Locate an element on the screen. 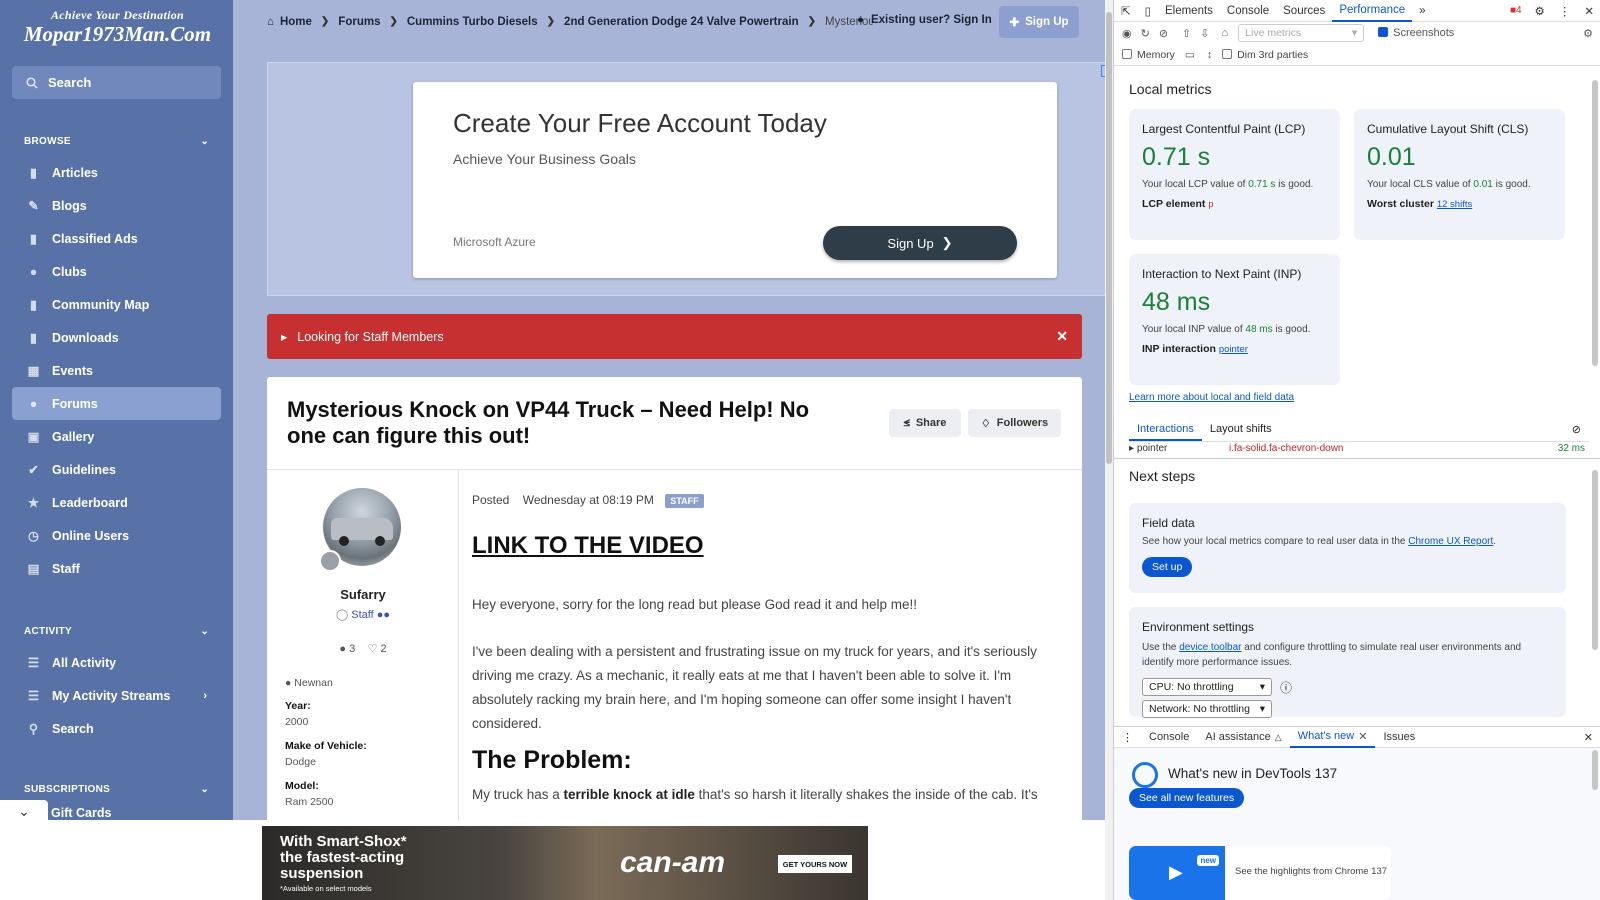 This screenshot has width=1600, height=900. tab-performance: Performance is located at coordinates (1372, 11).